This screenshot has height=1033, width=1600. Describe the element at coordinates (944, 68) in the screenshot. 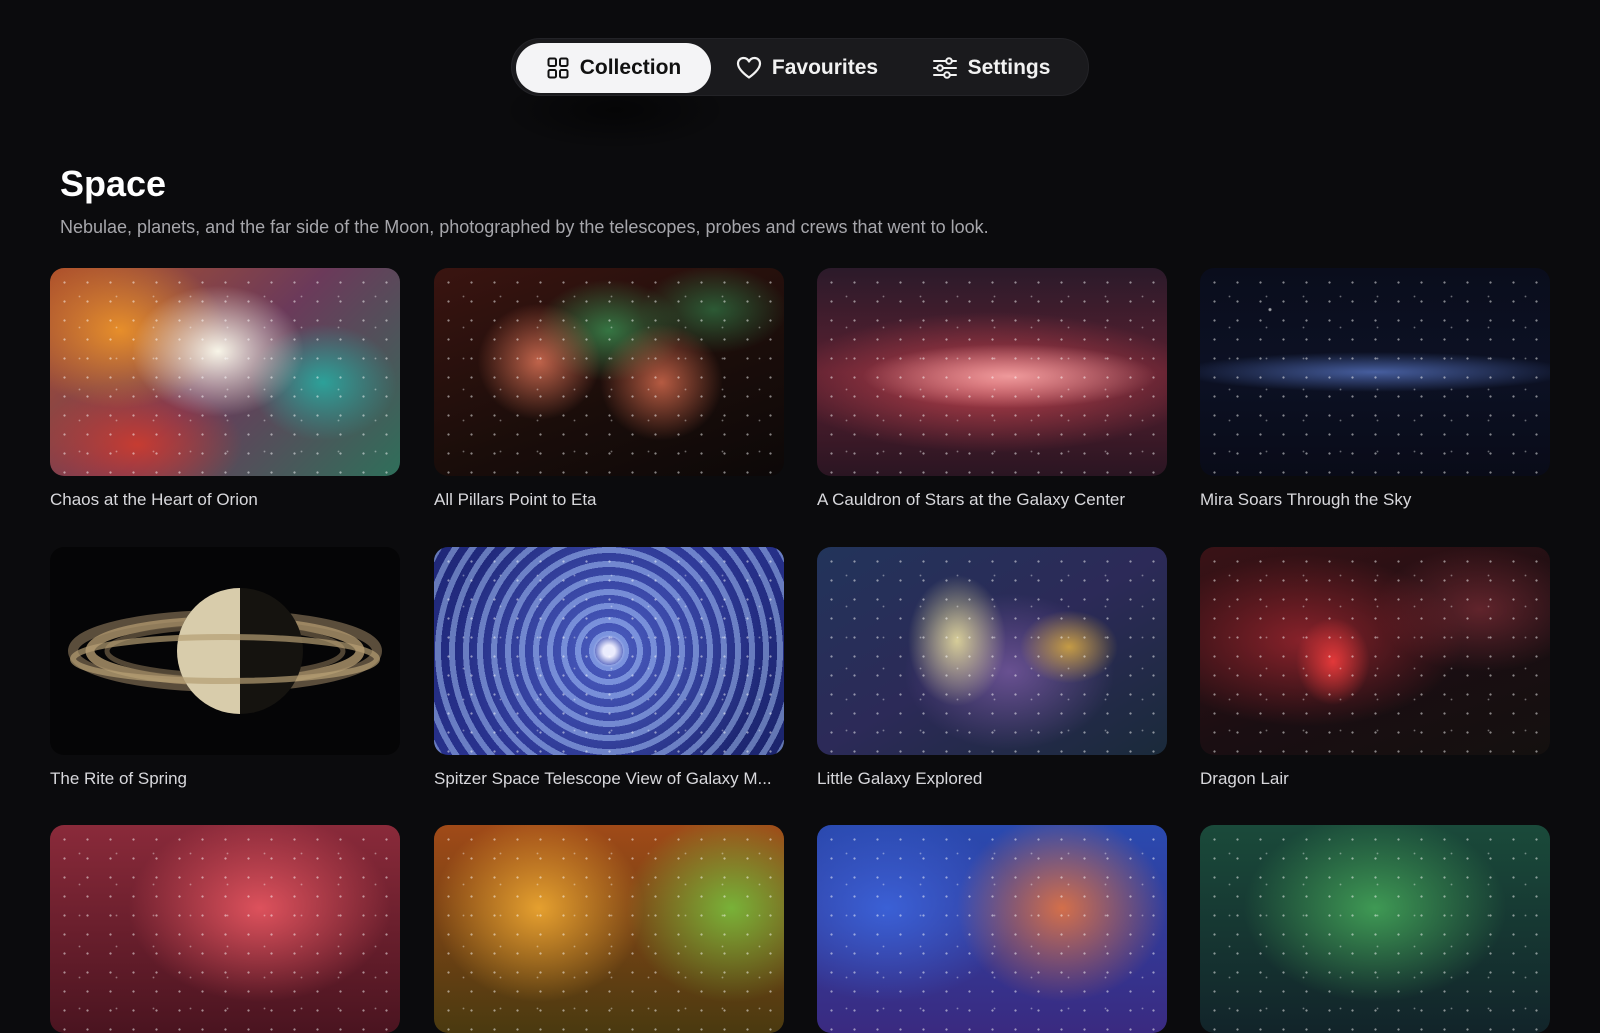

I see `sliders-icon` at that location.